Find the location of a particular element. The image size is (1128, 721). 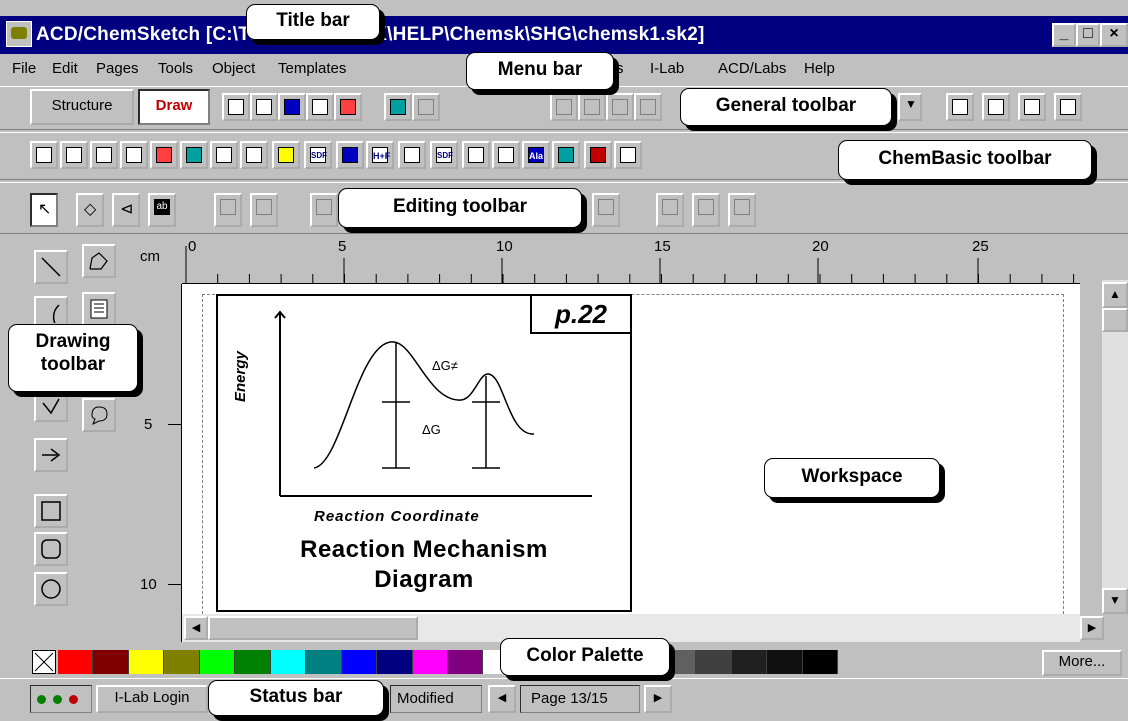

pdf-export-icon is located at coordinates (348, 107).